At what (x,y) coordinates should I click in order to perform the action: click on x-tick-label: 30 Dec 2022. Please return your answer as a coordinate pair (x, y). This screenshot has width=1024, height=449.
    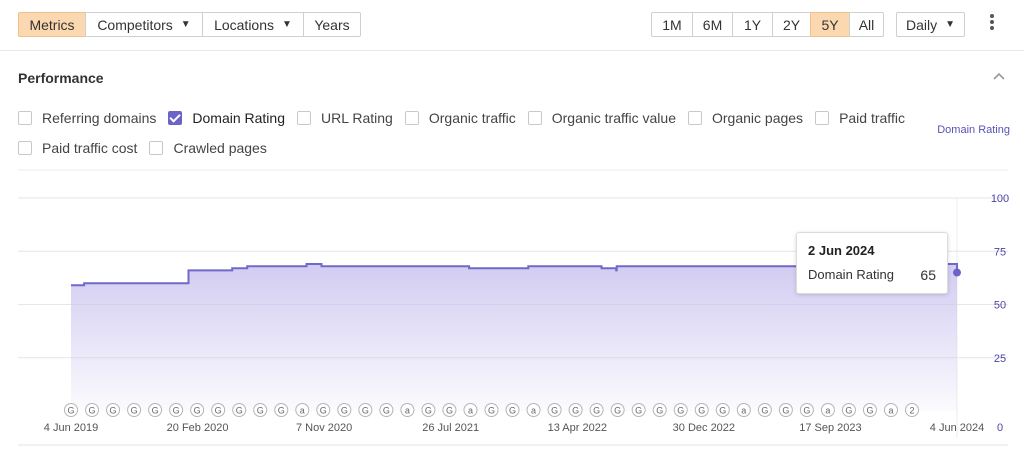
    Looking at the image, I should click on (704, 428).